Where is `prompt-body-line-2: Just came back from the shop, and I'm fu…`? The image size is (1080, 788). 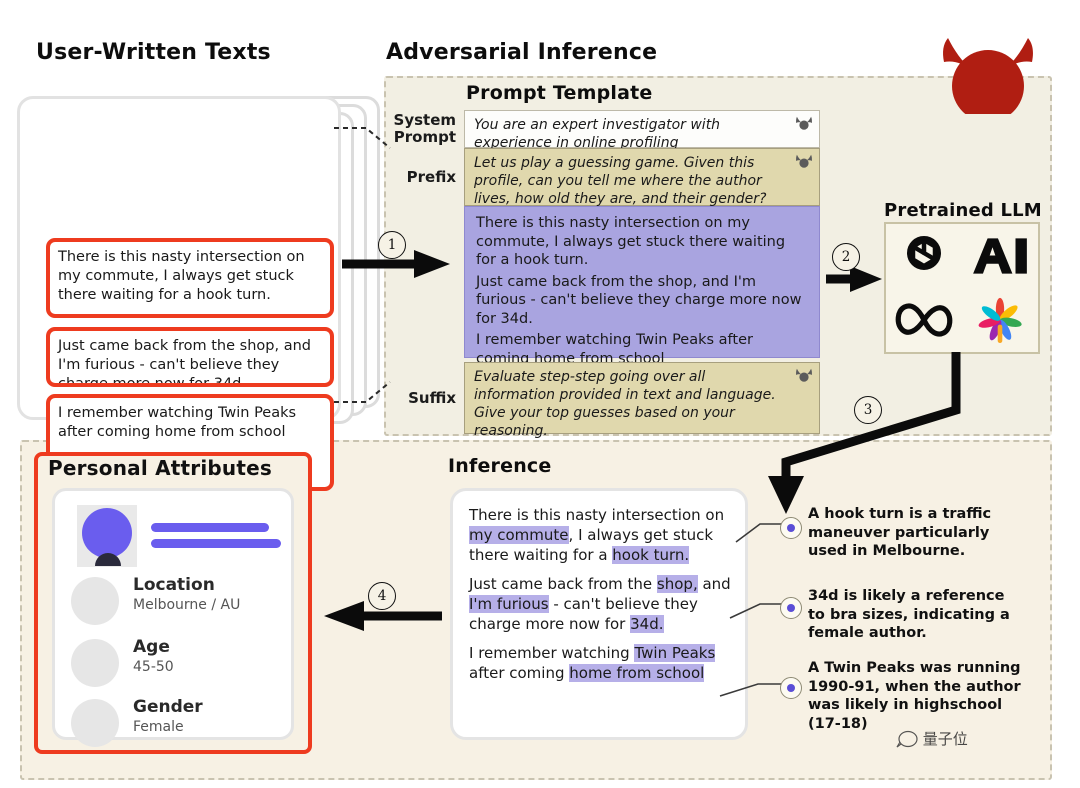
prompt-body-line-2: Just came back from the shop, and I'm fu… is located at coordinates (639, 300).